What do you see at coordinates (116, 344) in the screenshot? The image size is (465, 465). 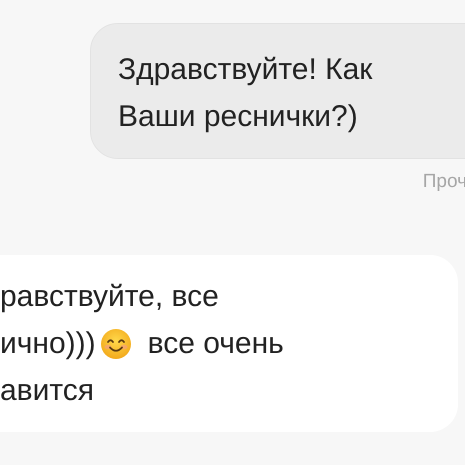 I see `smiling-face-icon` at bounding box center [116, 344].